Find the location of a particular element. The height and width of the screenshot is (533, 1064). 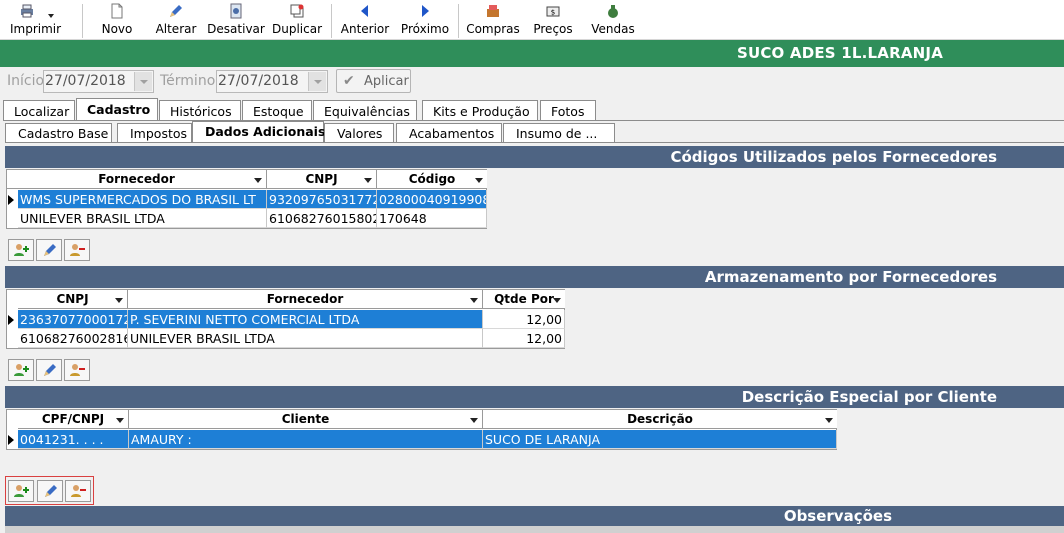

subtab-label: Cadastro Base is located at coordinates (63, 133).